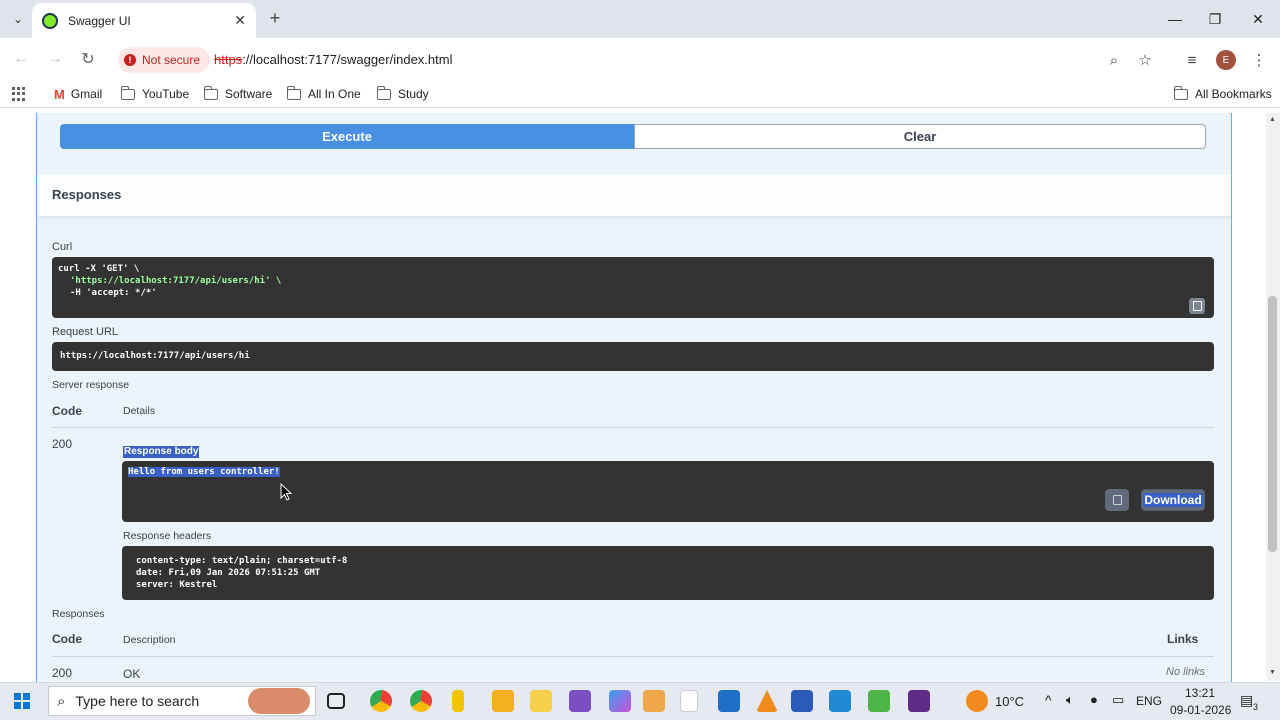 This screenshot has width=1280, height=720. Describe the element at coordinates (50, 20) in the screenshot. I see `swagger-favicon-icon` at that location.